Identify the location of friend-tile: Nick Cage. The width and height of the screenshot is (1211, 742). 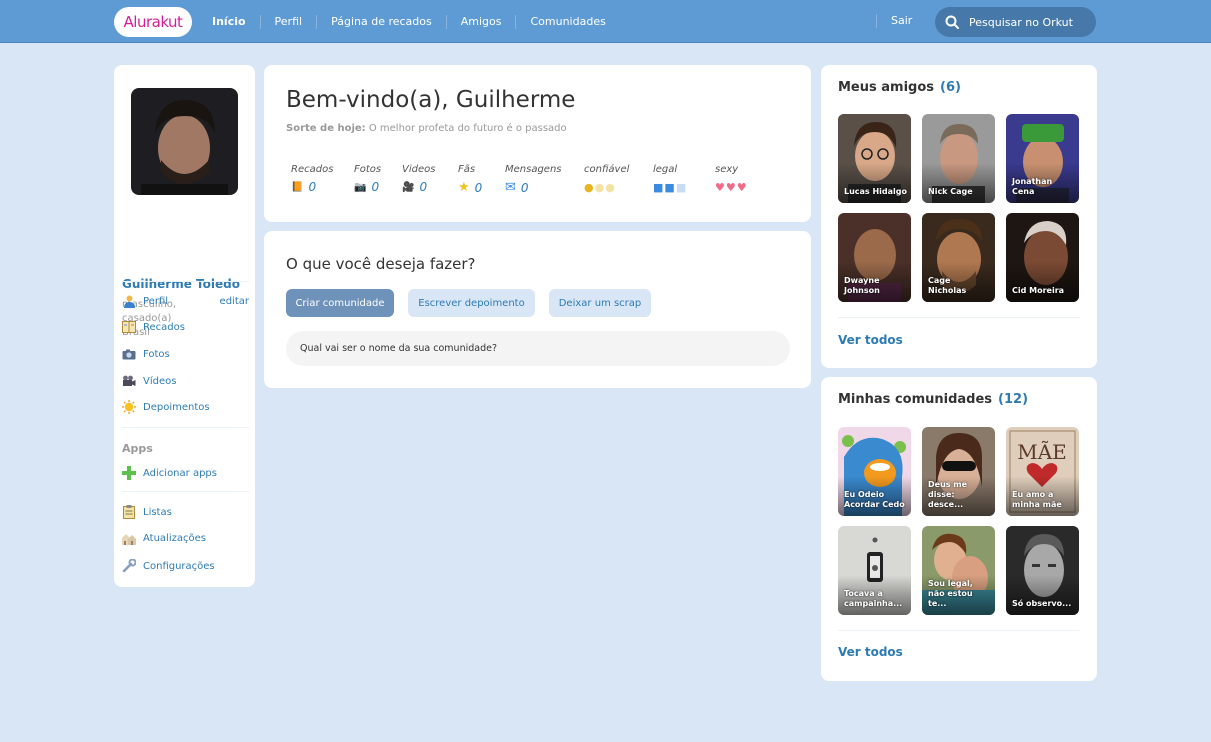
(958, 158).